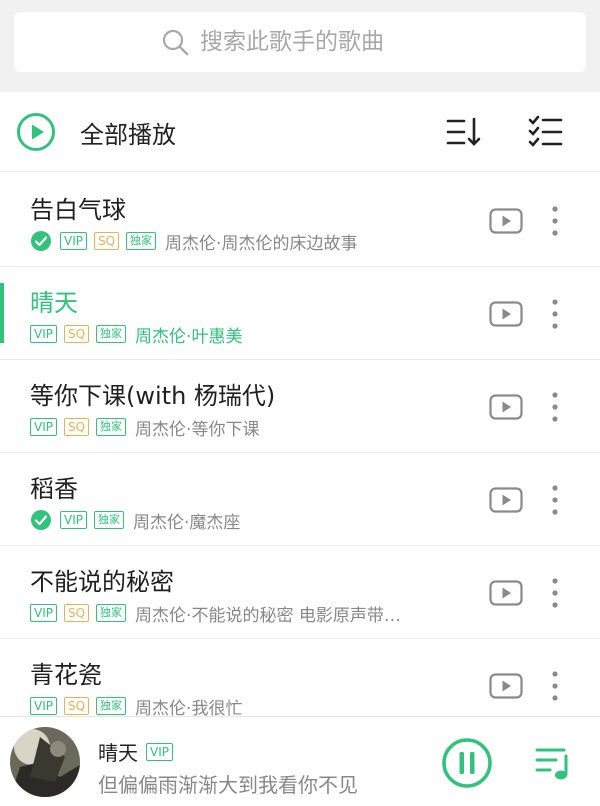 The height and width of the screenshot is (806, 600). What do you see at coordinates (554, 763) in the screenshot?
I see `playlist-icon` at bounding box center [554, 763].